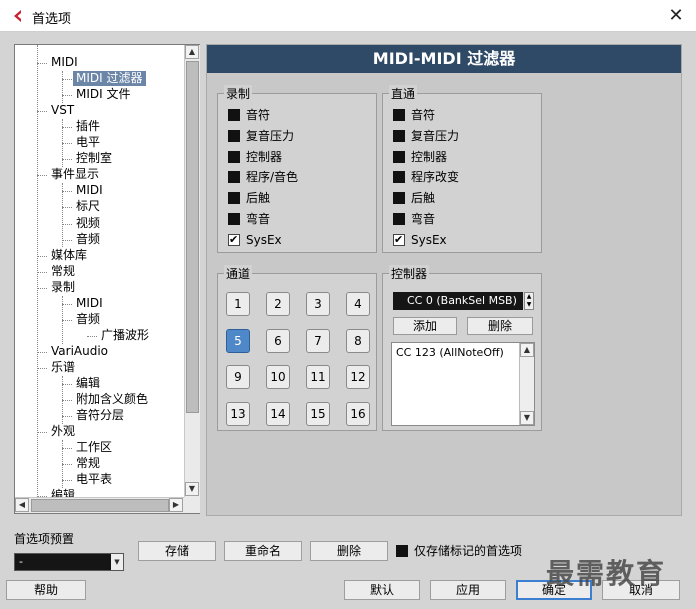 This screenshot has height=609, width=696. What do you see at coordinates (458, 301) in the screenshot?
I see `controller-select: CC 0 (BankSel MSB)` at bounding box center [458, 301].